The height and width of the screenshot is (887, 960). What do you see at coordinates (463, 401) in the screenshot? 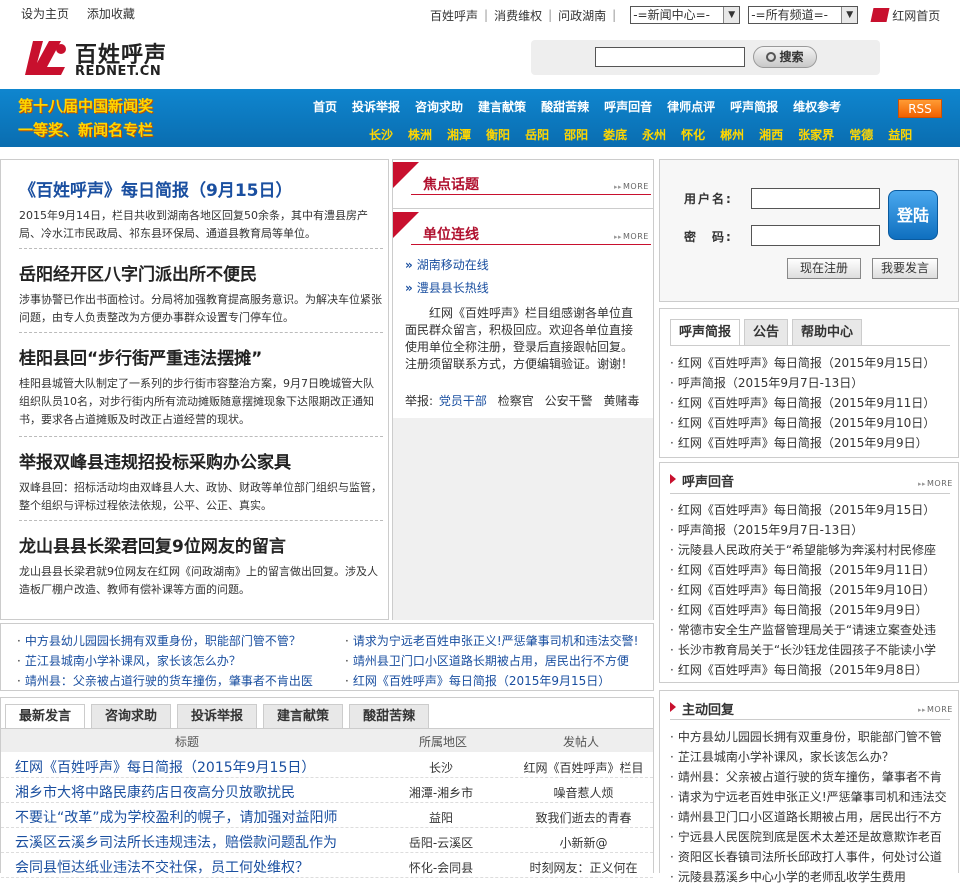
I see `report-link: 党员干部` at bounding box center [463, 401].